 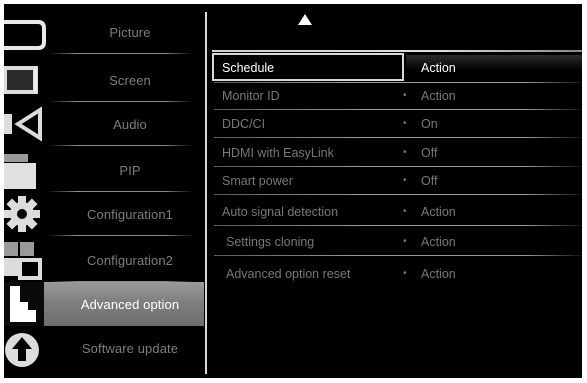 I want to click on pip-icon, so click(x=20, y=171).